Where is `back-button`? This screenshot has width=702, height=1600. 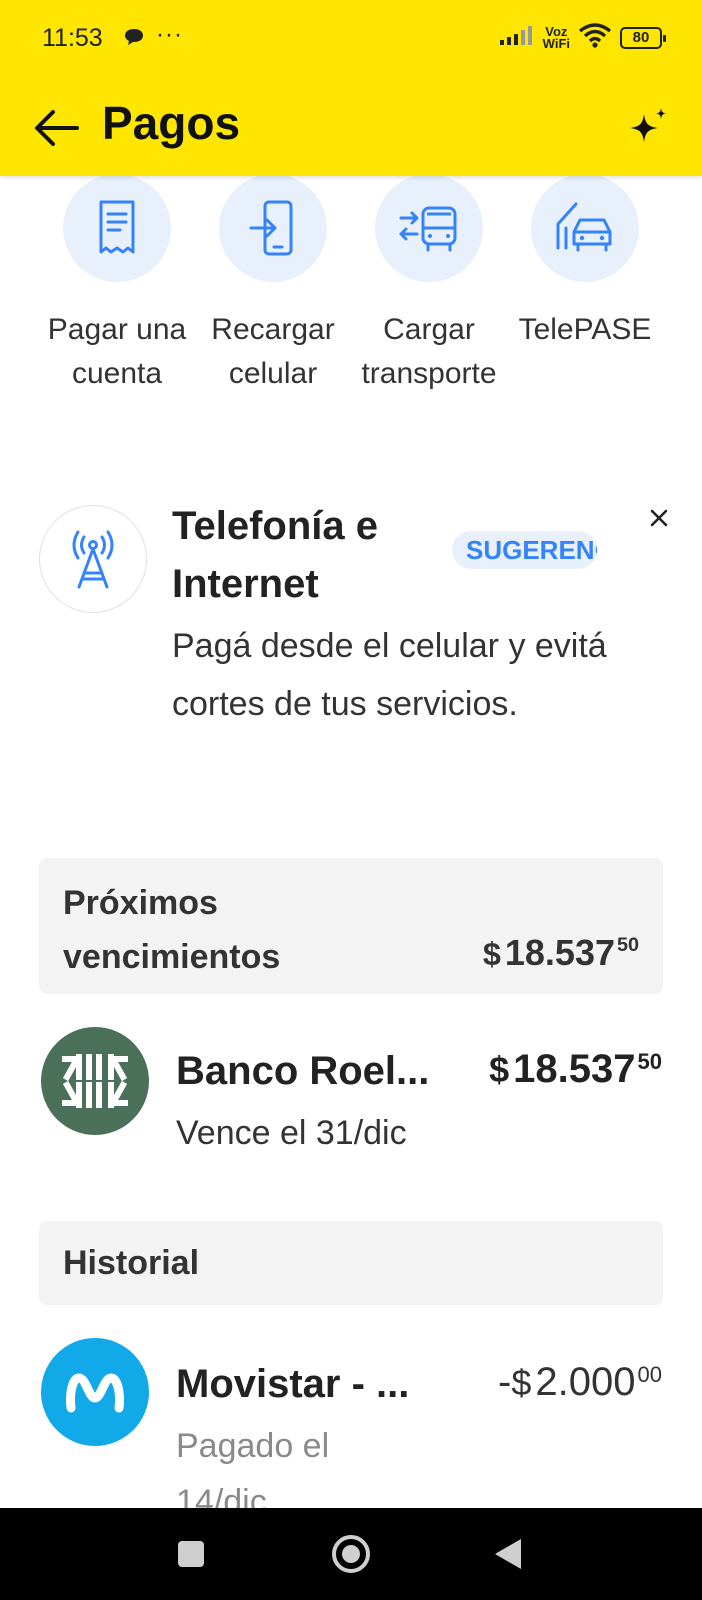 back-button is located at coordinates (56, 128).